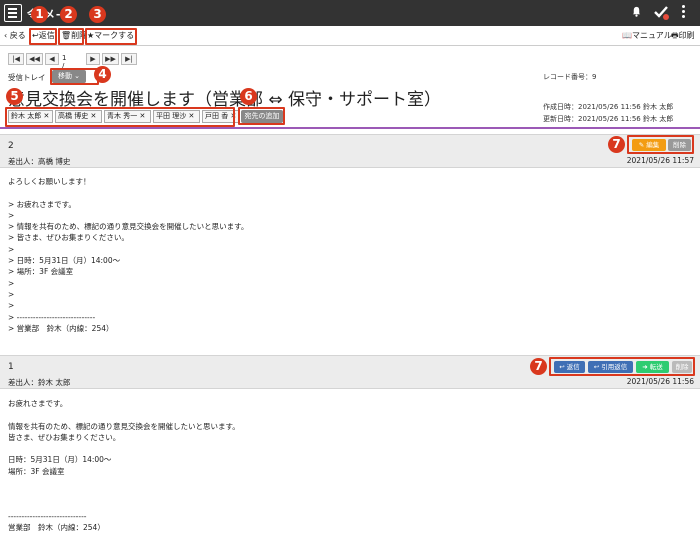 The width and height of the screenshot is (700, 556). What do you see at coordinates (248, 96) in the screenshot?
I see `callout-badge: 6` at bounding box center [248, 96].